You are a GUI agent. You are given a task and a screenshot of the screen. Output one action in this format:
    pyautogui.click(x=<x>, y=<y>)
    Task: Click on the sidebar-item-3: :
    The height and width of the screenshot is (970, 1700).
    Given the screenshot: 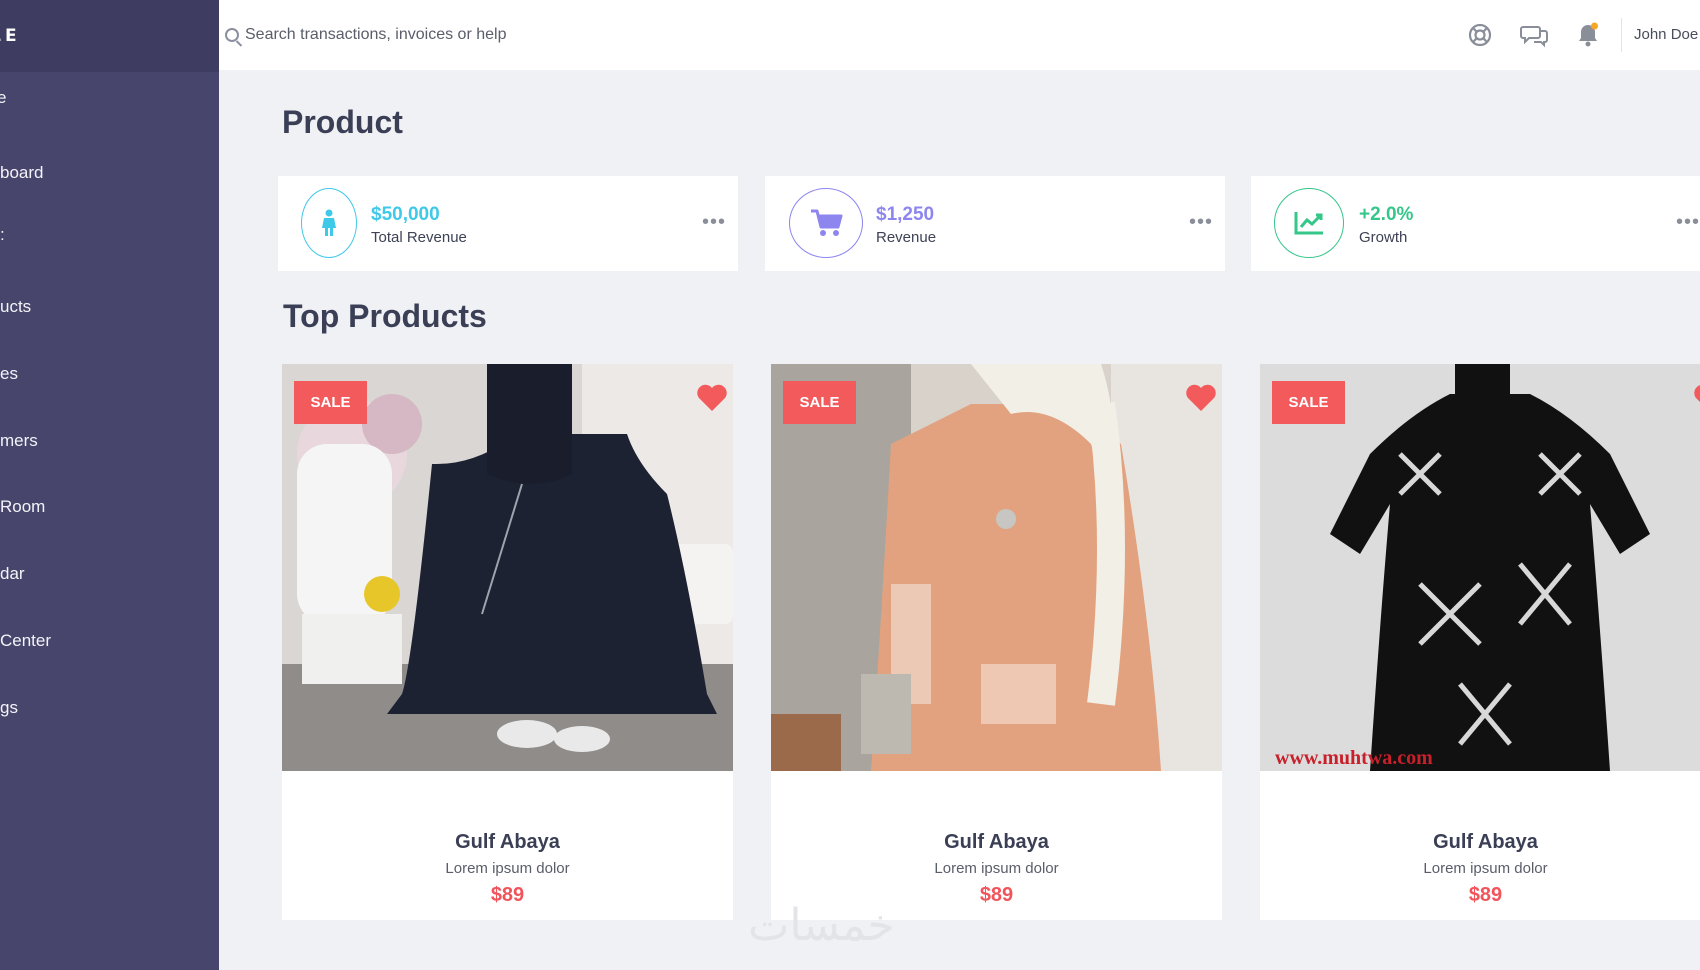 What is the action you would take?
    pyautogui.click(x=2, y=235)
    